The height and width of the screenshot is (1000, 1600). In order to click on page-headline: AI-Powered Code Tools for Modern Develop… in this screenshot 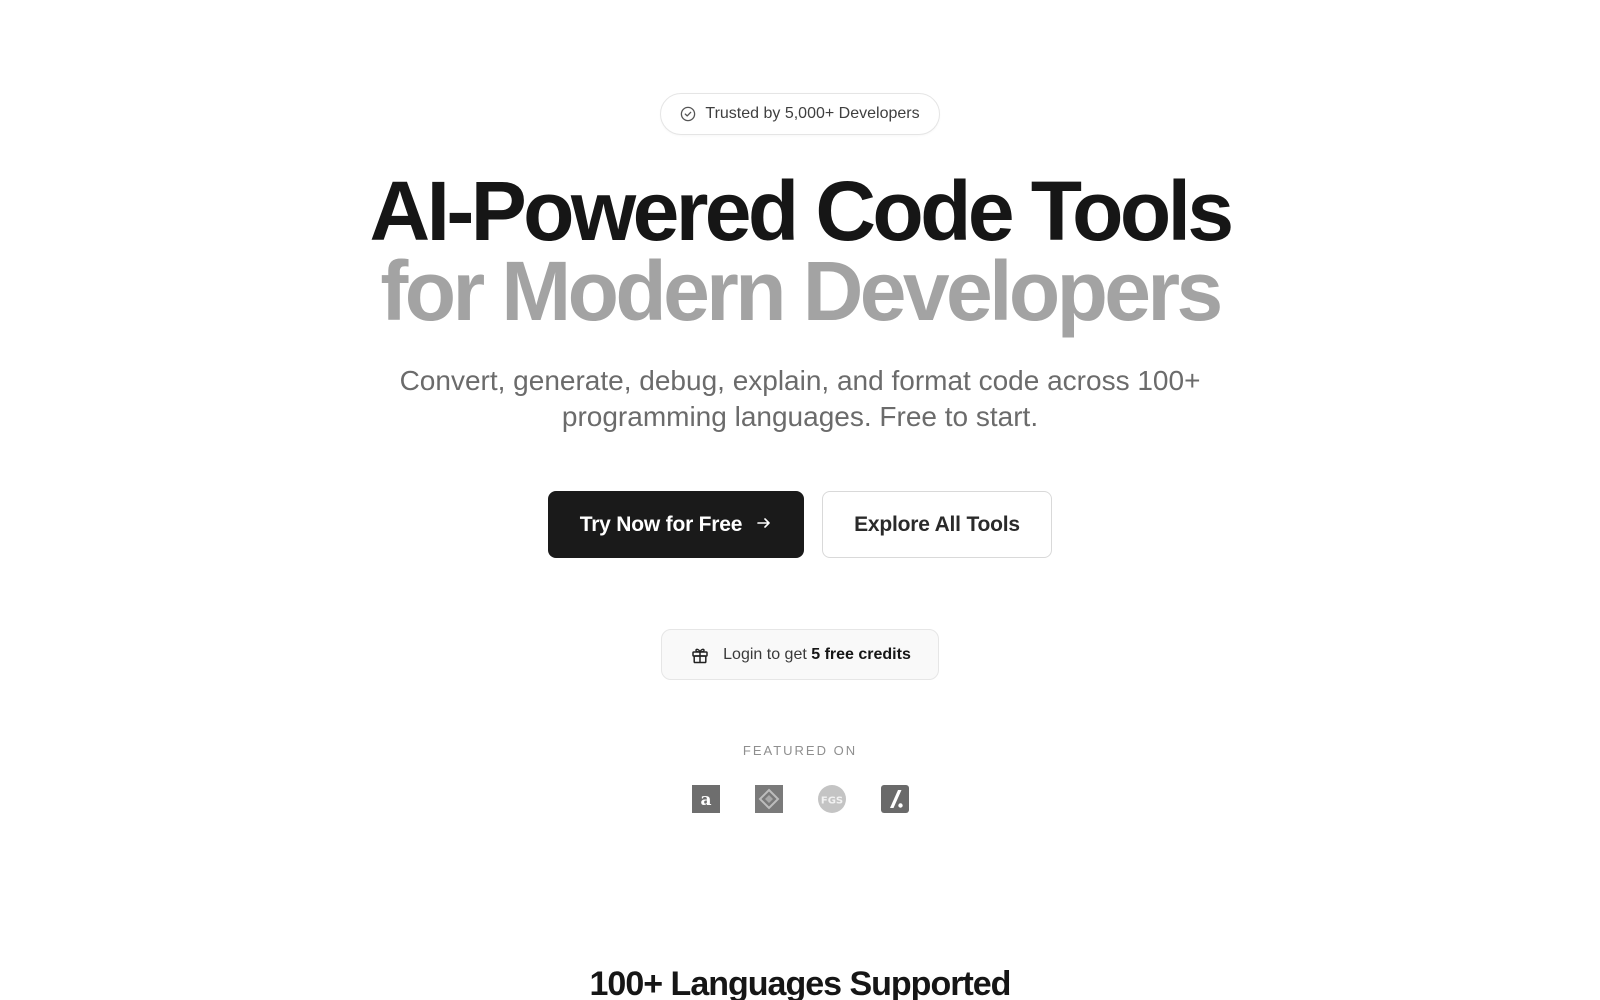, I will do `click(802, 251)`.